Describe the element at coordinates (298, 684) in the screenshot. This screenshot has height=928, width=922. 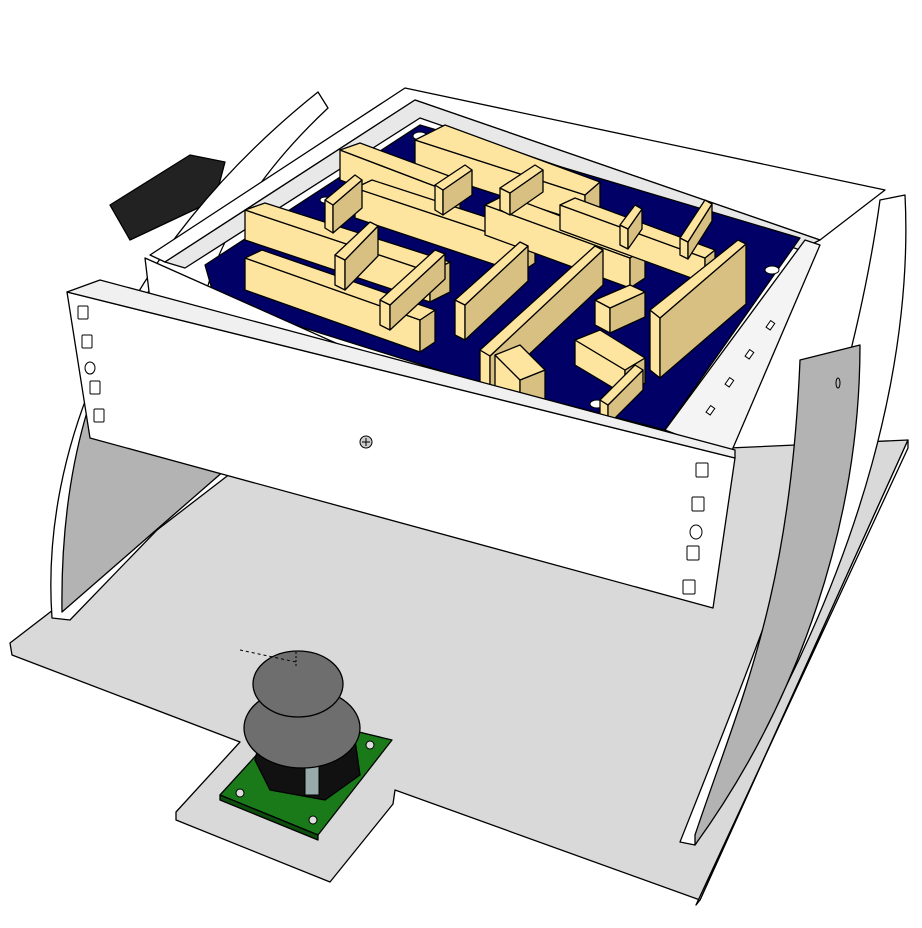
I see `joystick-knob-top` at that location.